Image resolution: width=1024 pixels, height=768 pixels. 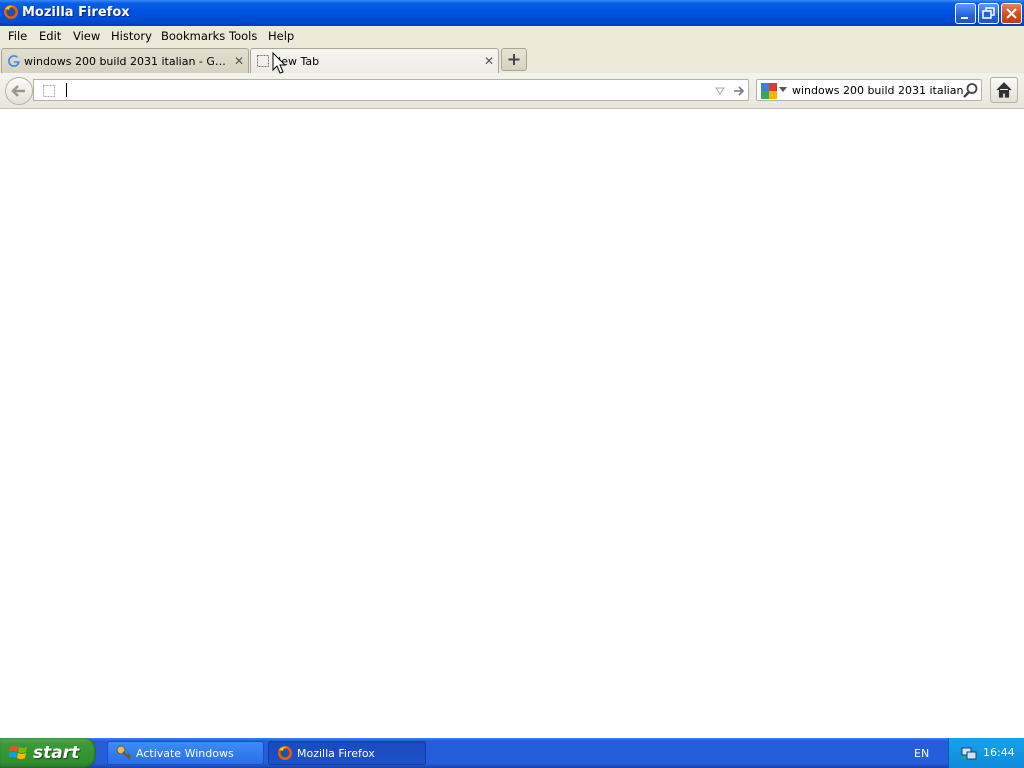 I want to click on menu-edit: Edit, so click(x=50, y=36).